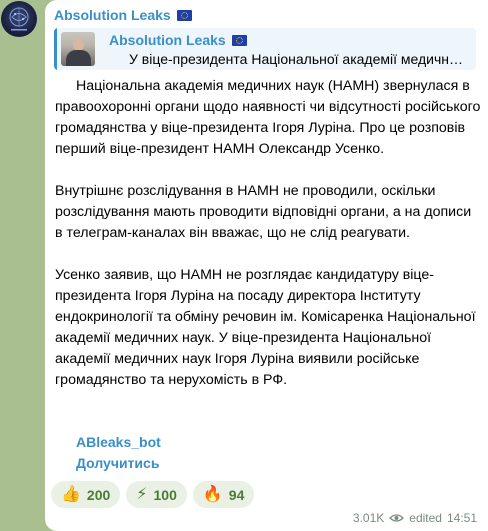 The width and height of the screenshot is (488, 531). I want to click on views-count: 3.01K, so click(368, 518).